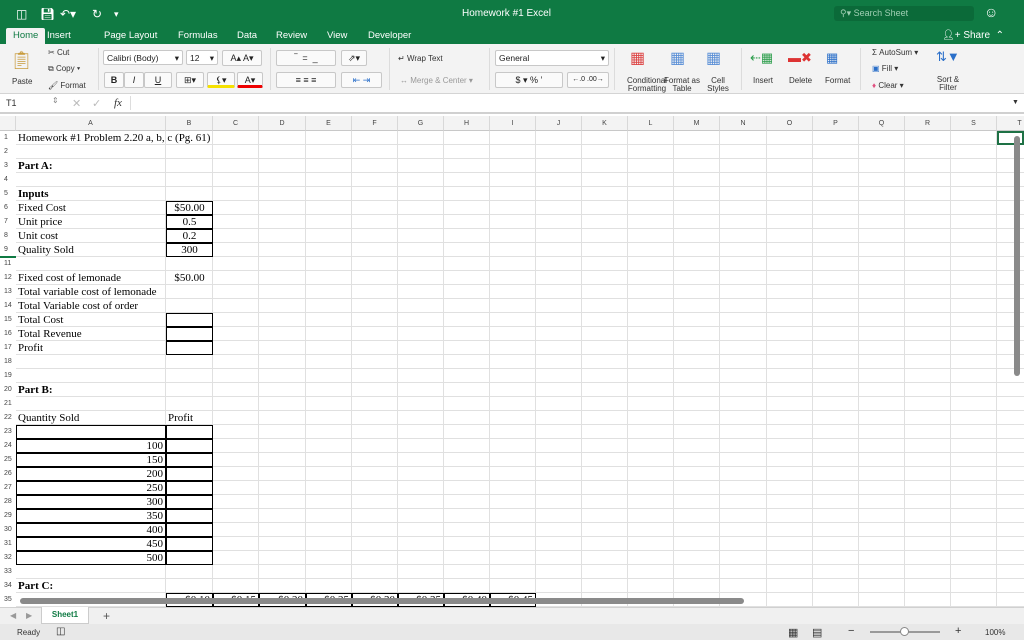 The width and height of the screenshot is (1024, 640). I want to click on row-header: 26, so click(8, 477).